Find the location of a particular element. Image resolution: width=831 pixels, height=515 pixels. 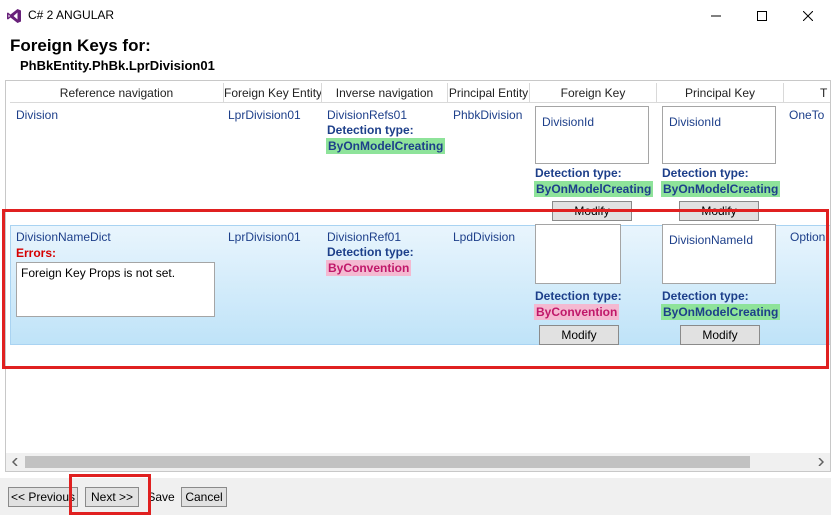

save-button: Save is located at coordinates (161, 497).